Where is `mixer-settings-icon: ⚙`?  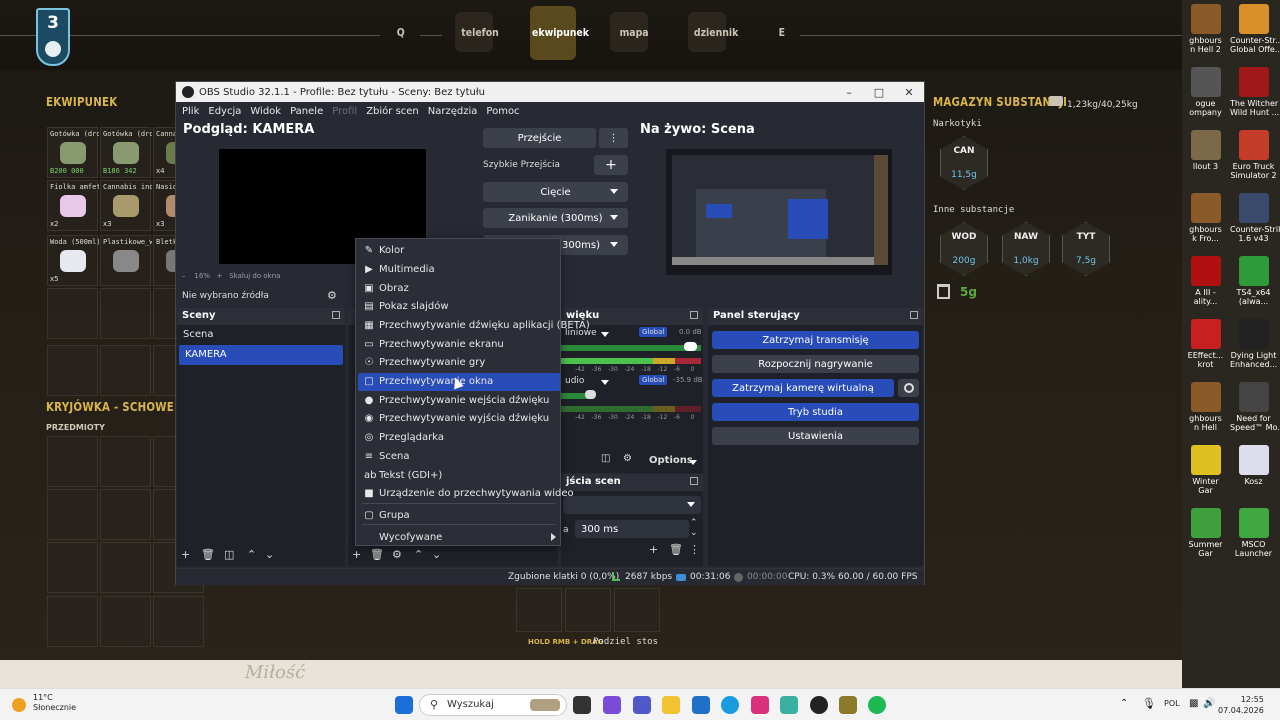 mixer-settings-icon: ⚙ is located at coordinates (627, 458).